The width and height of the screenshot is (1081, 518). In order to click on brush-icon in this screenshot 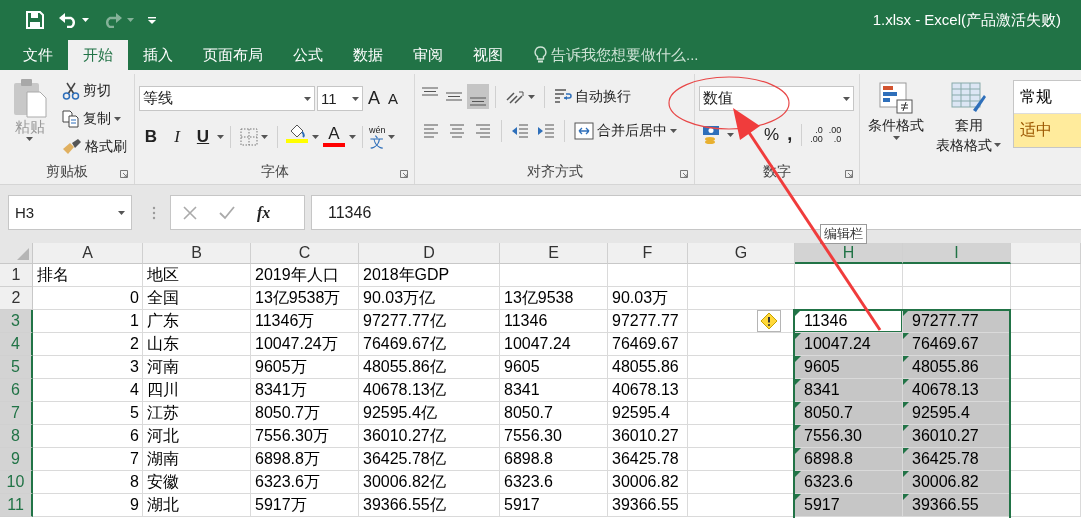, I will do `click(72, 146)`.